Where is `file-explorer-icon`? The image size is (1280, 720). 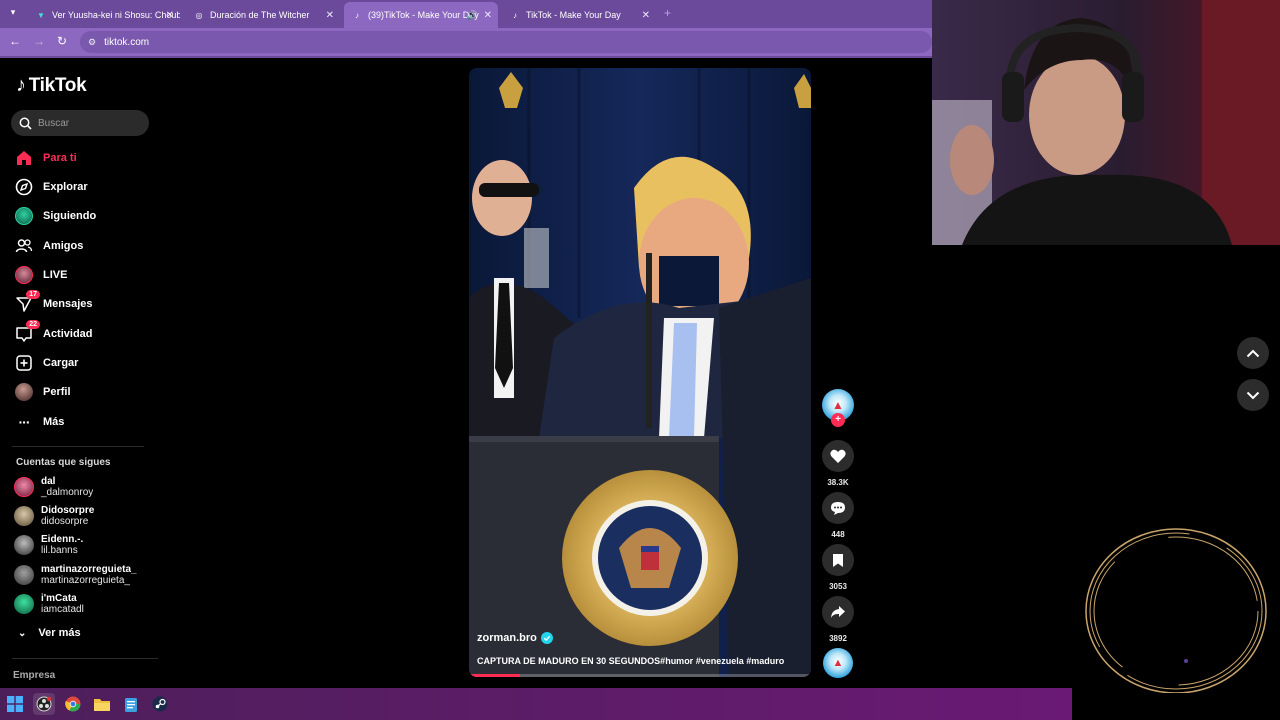
file-explorer-icon is located at coordinates (102, 704).